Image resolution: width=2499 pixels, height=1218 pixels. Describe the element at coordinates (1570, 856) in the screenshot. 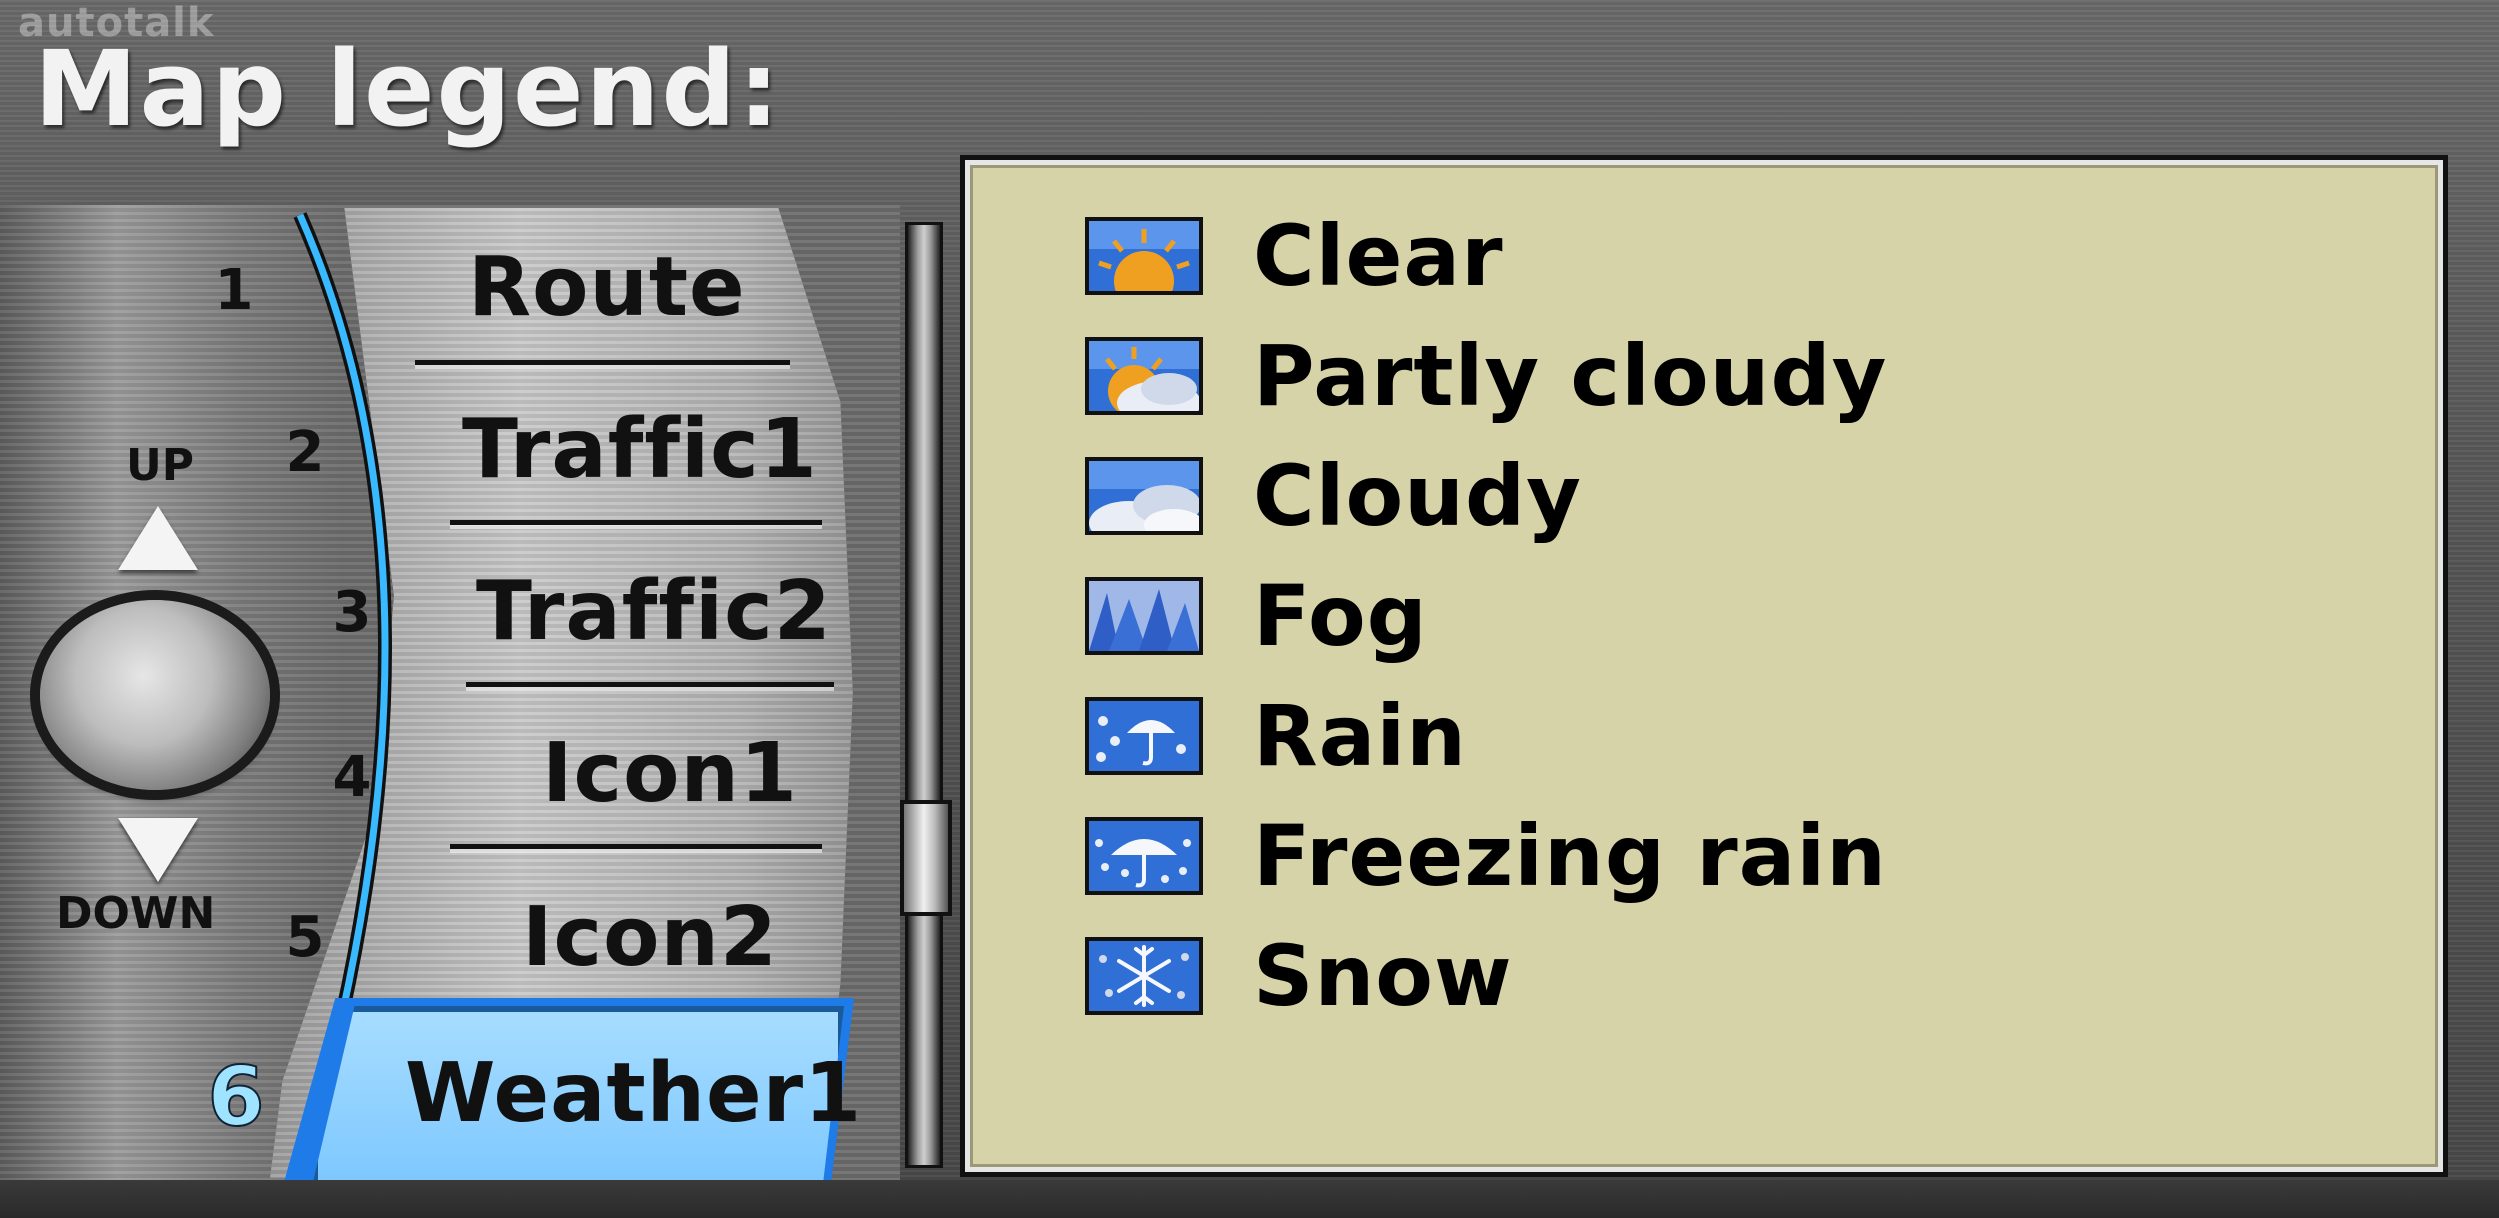

I see `legend-label-freezing-rain: Freezing rain` at that location.